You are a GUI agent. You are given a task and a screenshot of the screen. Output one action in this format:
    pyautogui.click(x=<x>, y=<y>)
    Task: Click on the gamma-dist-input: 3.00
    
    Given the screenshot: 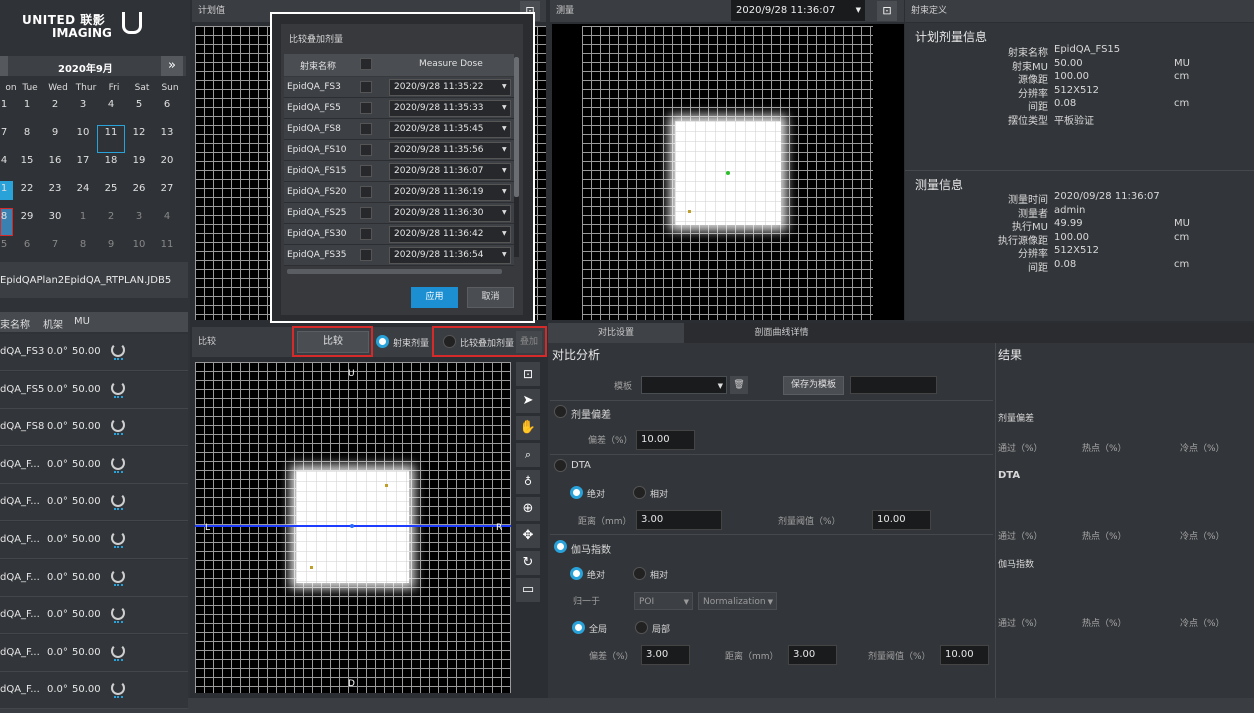 What is the action you would take?
    pyautogui.click(x=812, y=655)
    